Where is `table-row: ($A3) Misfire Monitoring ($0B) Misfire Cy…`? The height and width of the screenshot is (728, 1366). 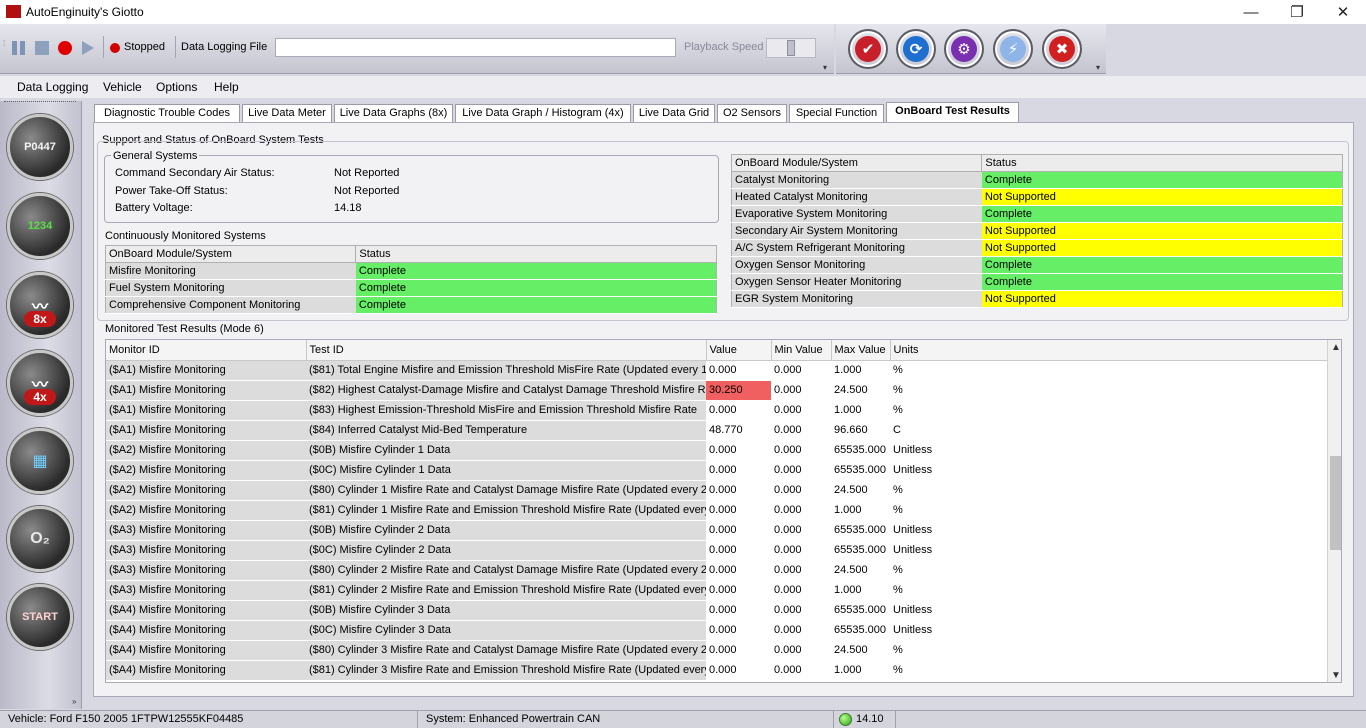 table-row: ($A3) Misfire Monitoring ($0B) Misfire Cy… is located at coordinates (716, 530).